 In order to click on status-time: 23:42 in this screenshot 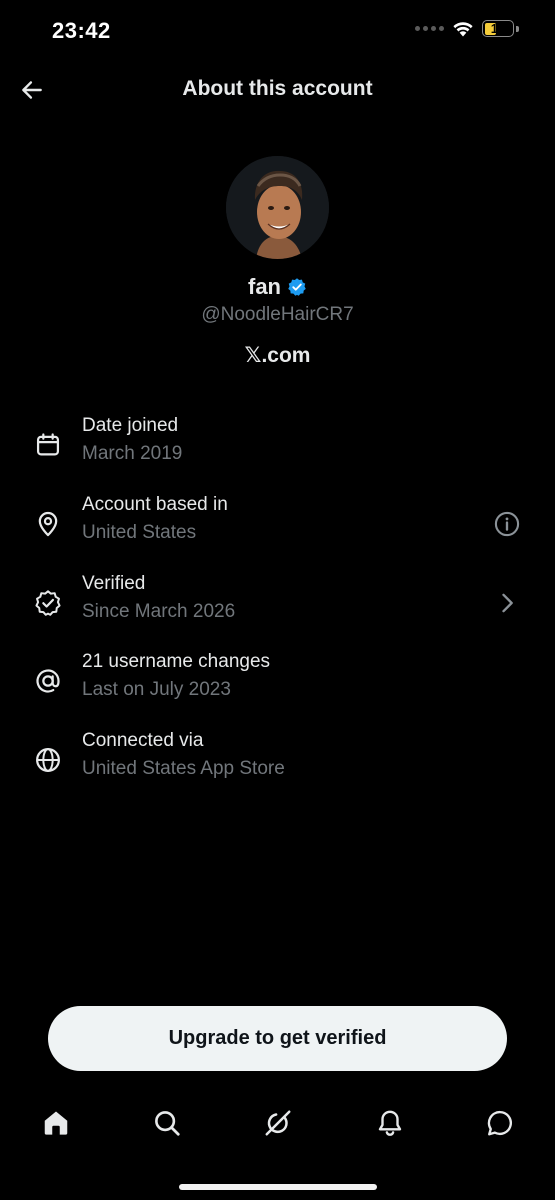, I will do `click(81, 30)`.